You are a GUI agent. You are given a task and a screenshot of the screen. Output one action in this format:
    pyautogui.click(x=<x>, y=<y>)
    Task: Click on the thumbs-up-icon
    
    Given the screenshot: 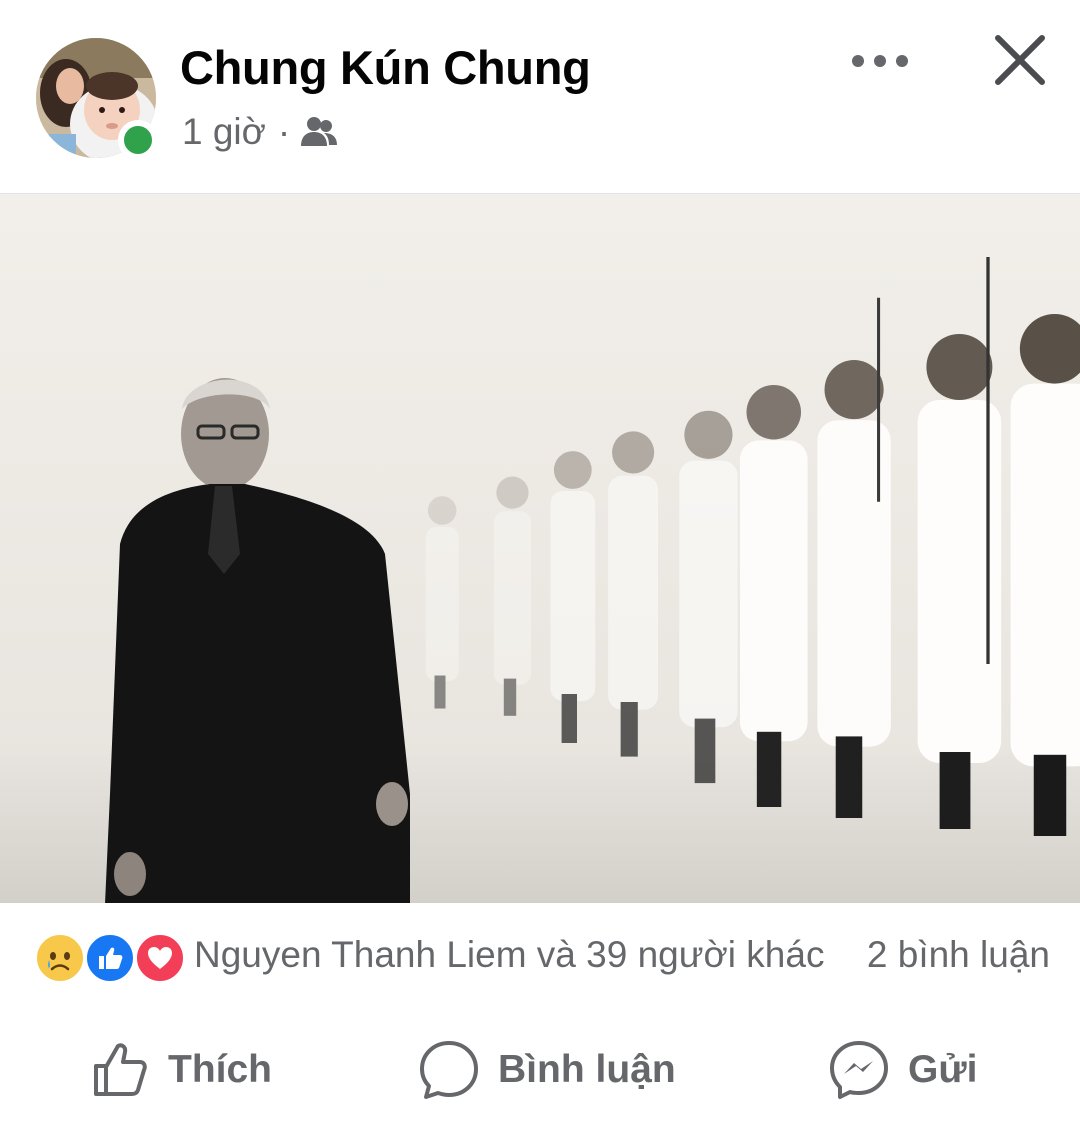 What is the action you would take?
    pyautogui.click(x=120, y=1069)
    